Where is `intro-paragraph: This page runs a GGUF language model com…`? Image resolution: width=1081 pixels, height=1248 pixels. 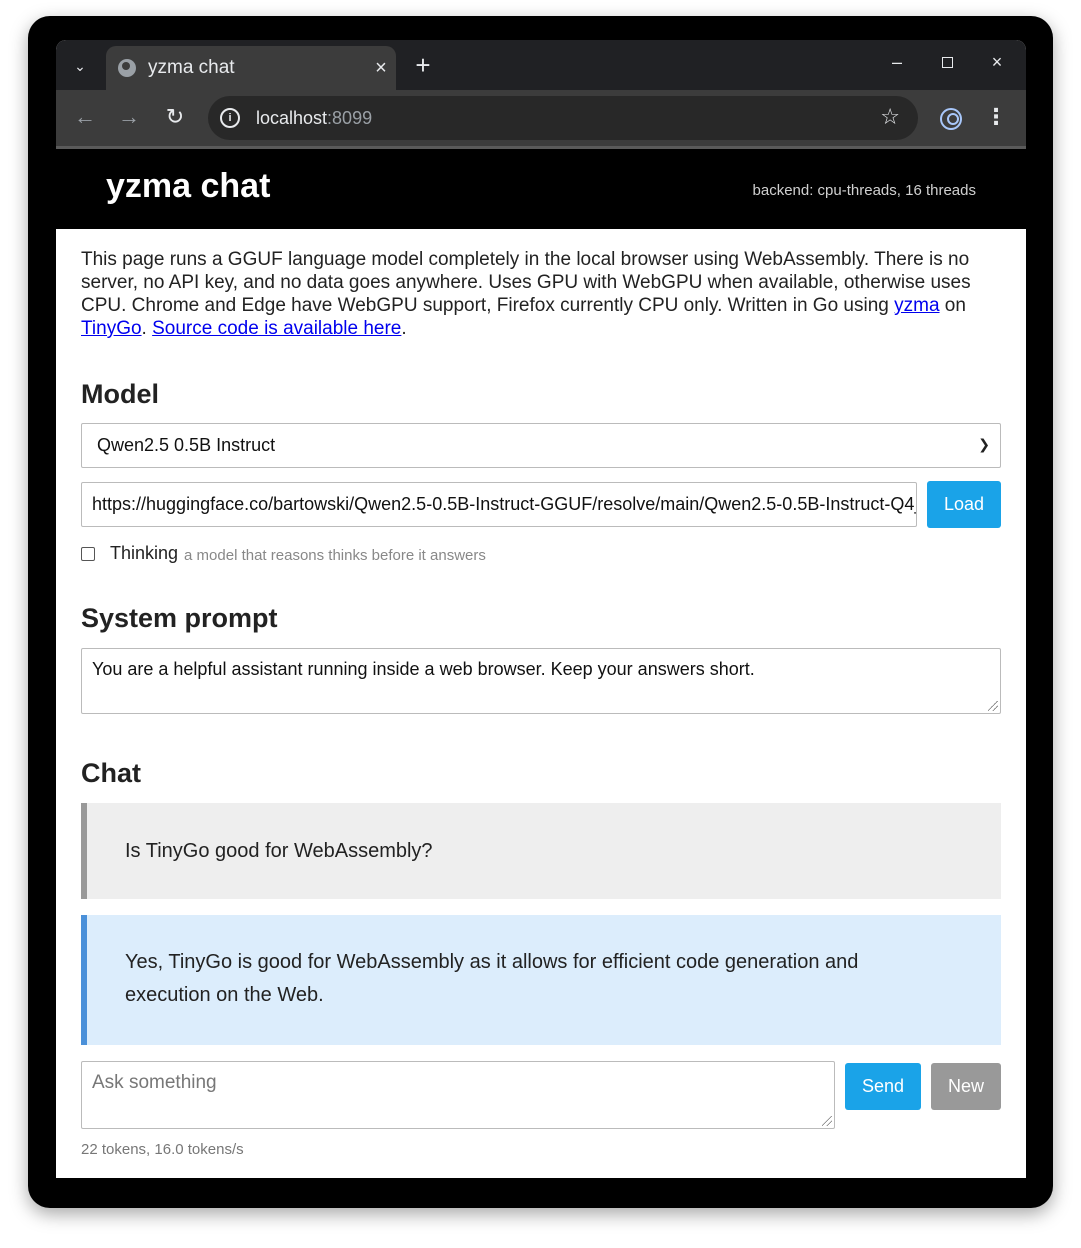 intro-paragraph: This page runs a GGUF language model com… is located at coordinates (526, 294).